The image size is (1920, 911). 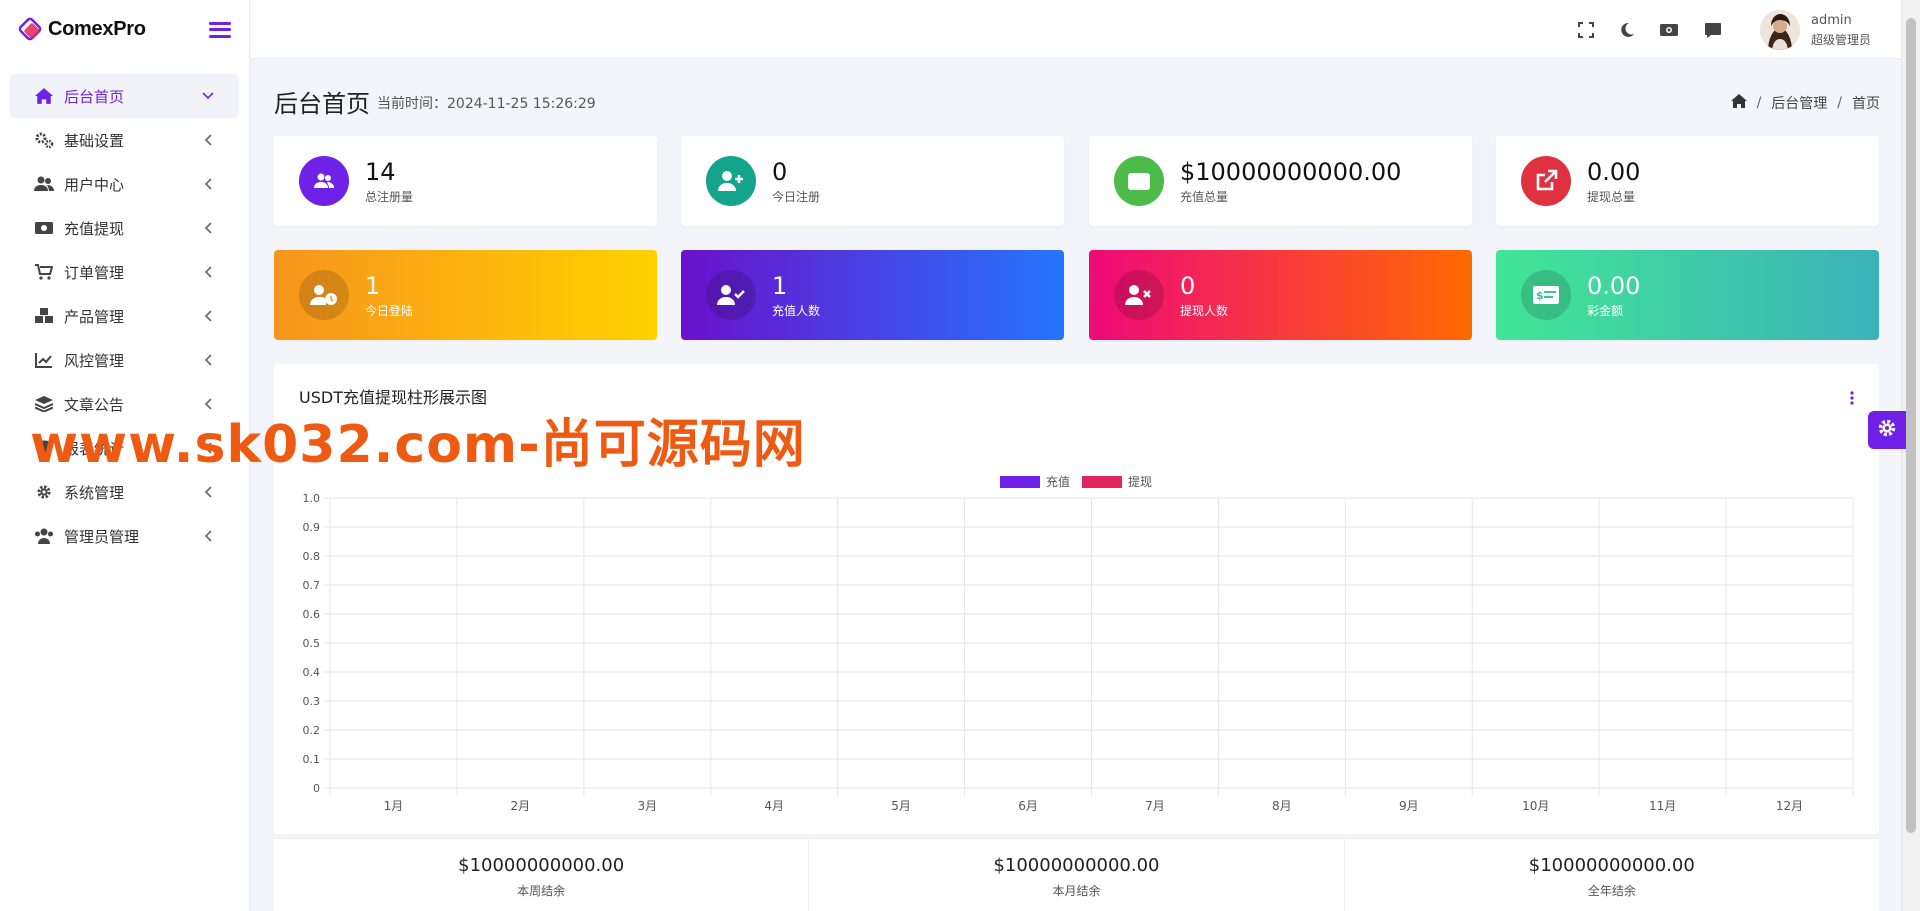 What do you see at coordinates (796, 197) in the screenshot?
I see `stat-label: 今日注册` at bounding box center [796, 197].